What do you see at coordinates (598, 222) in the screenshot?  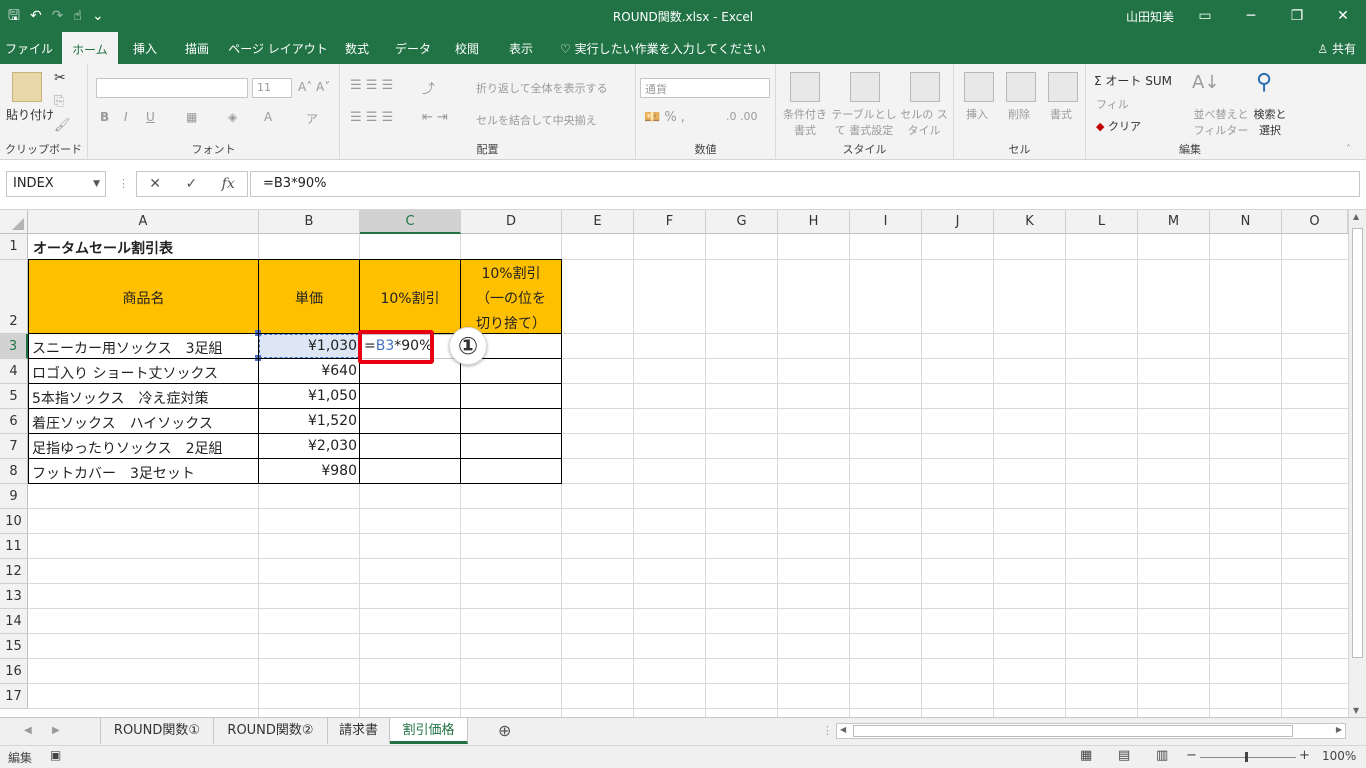 I see `column-header: E` at bounding box center [598, 222].